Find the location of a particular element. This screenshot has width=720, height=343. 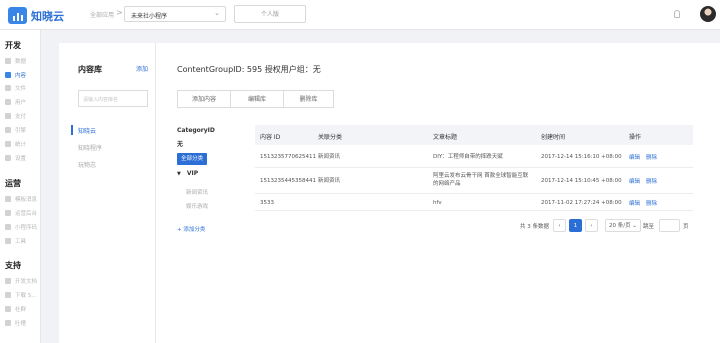

sidebar-item-ops-admin: 运营后台 is located at coordinates (23, 214).